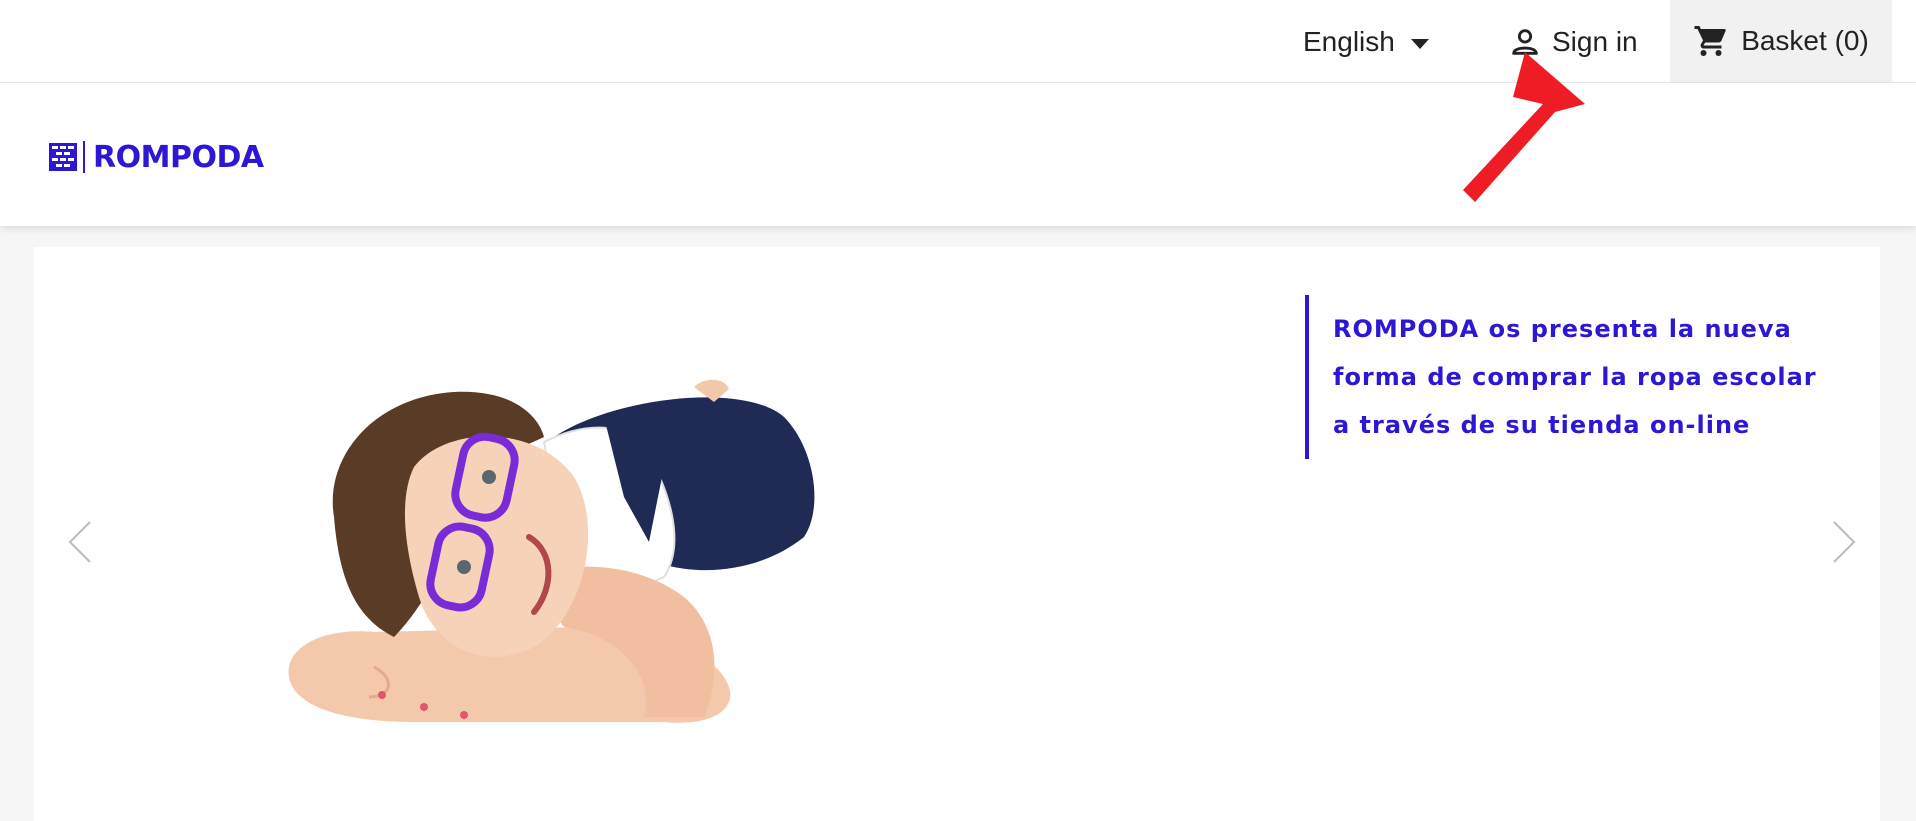 This screenshot has height=821, width=1916. I want to click on brand-logo: ROMPODA, so click(156, 157).